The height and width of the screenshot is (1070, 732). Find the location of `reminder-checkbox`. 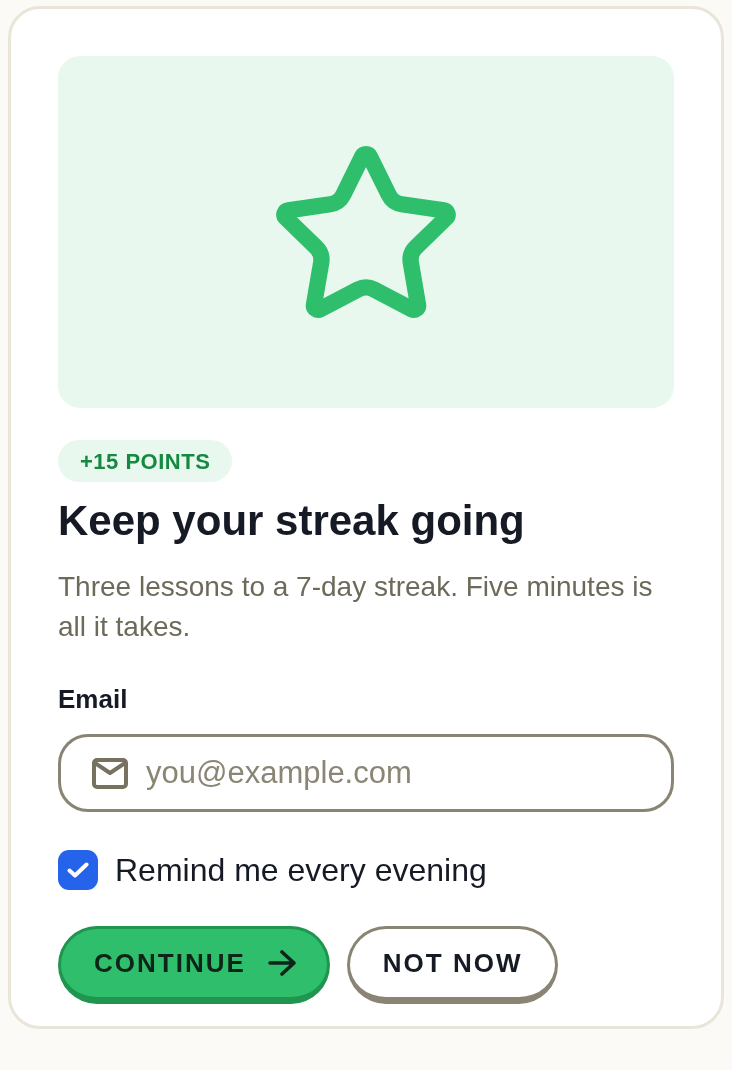

reminder-checkbox is located at coordinates (78, 870).